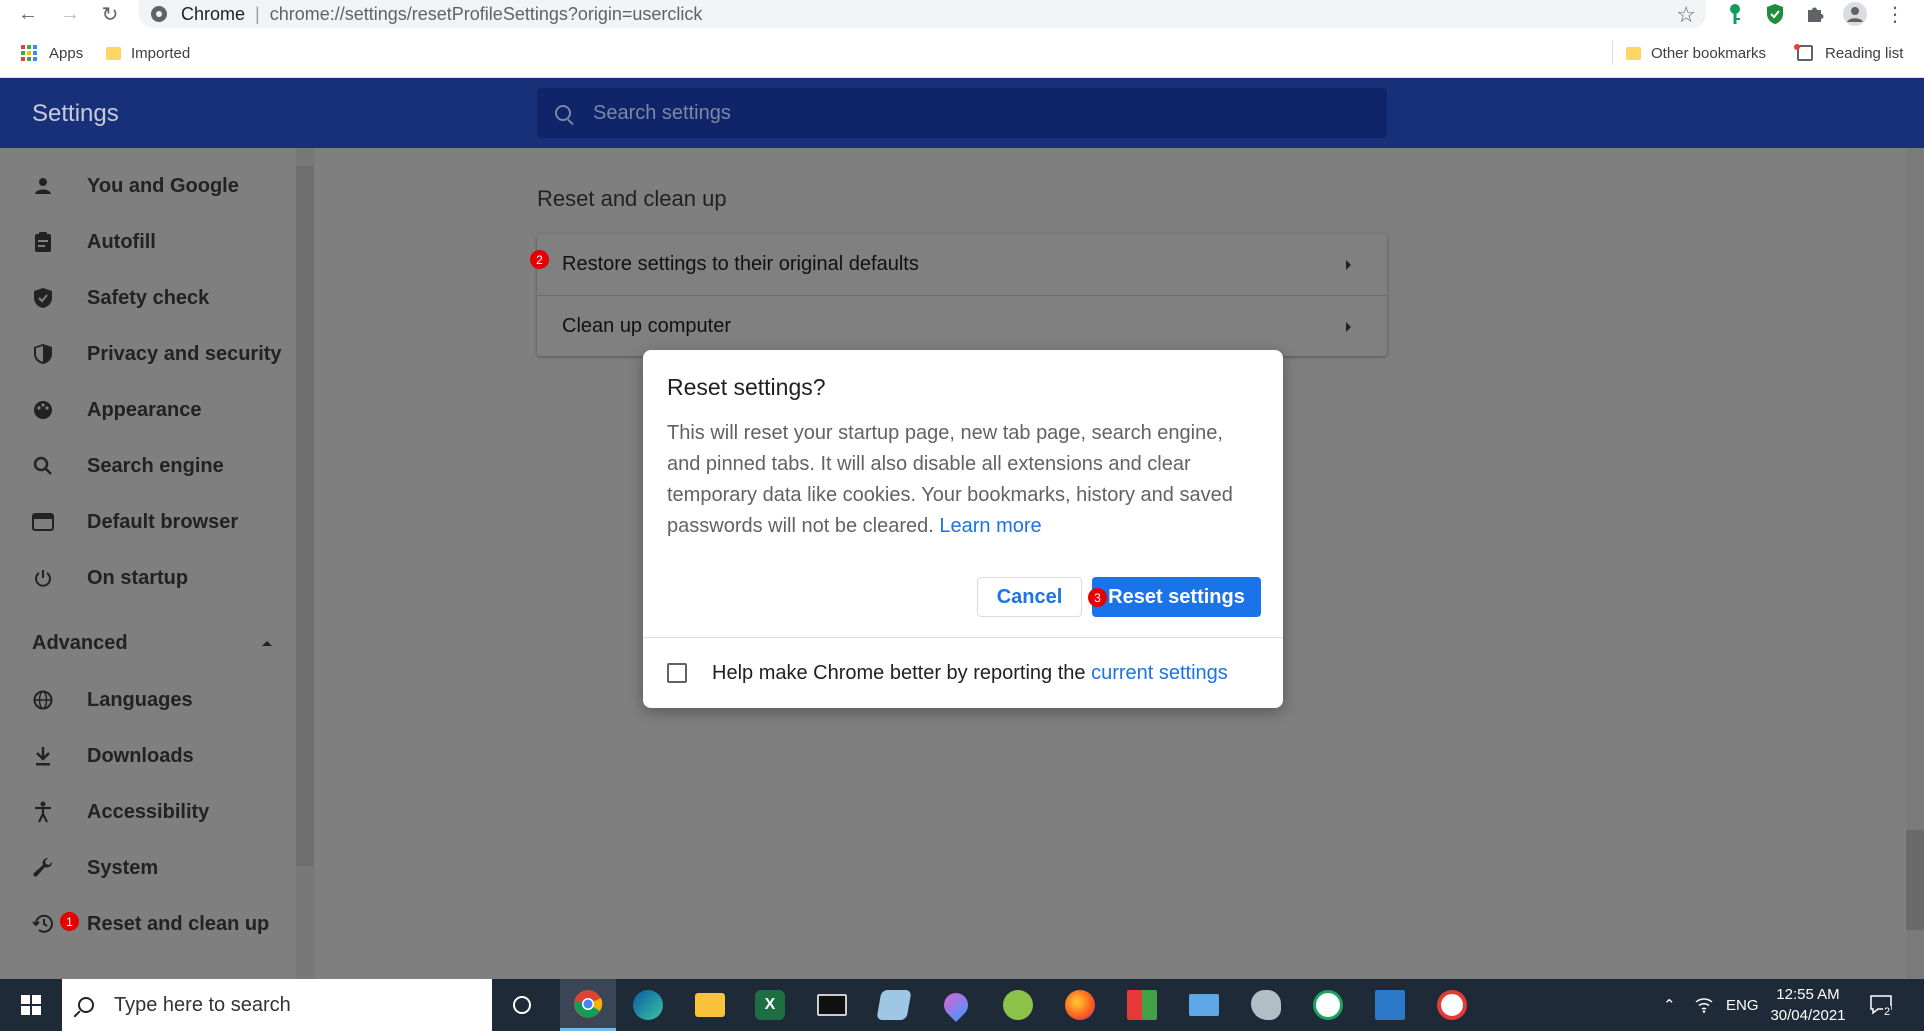  What do you see at coordinates (43, 522) in the screenshot?
I see `browser-icon` at bounding box center [43, 522].